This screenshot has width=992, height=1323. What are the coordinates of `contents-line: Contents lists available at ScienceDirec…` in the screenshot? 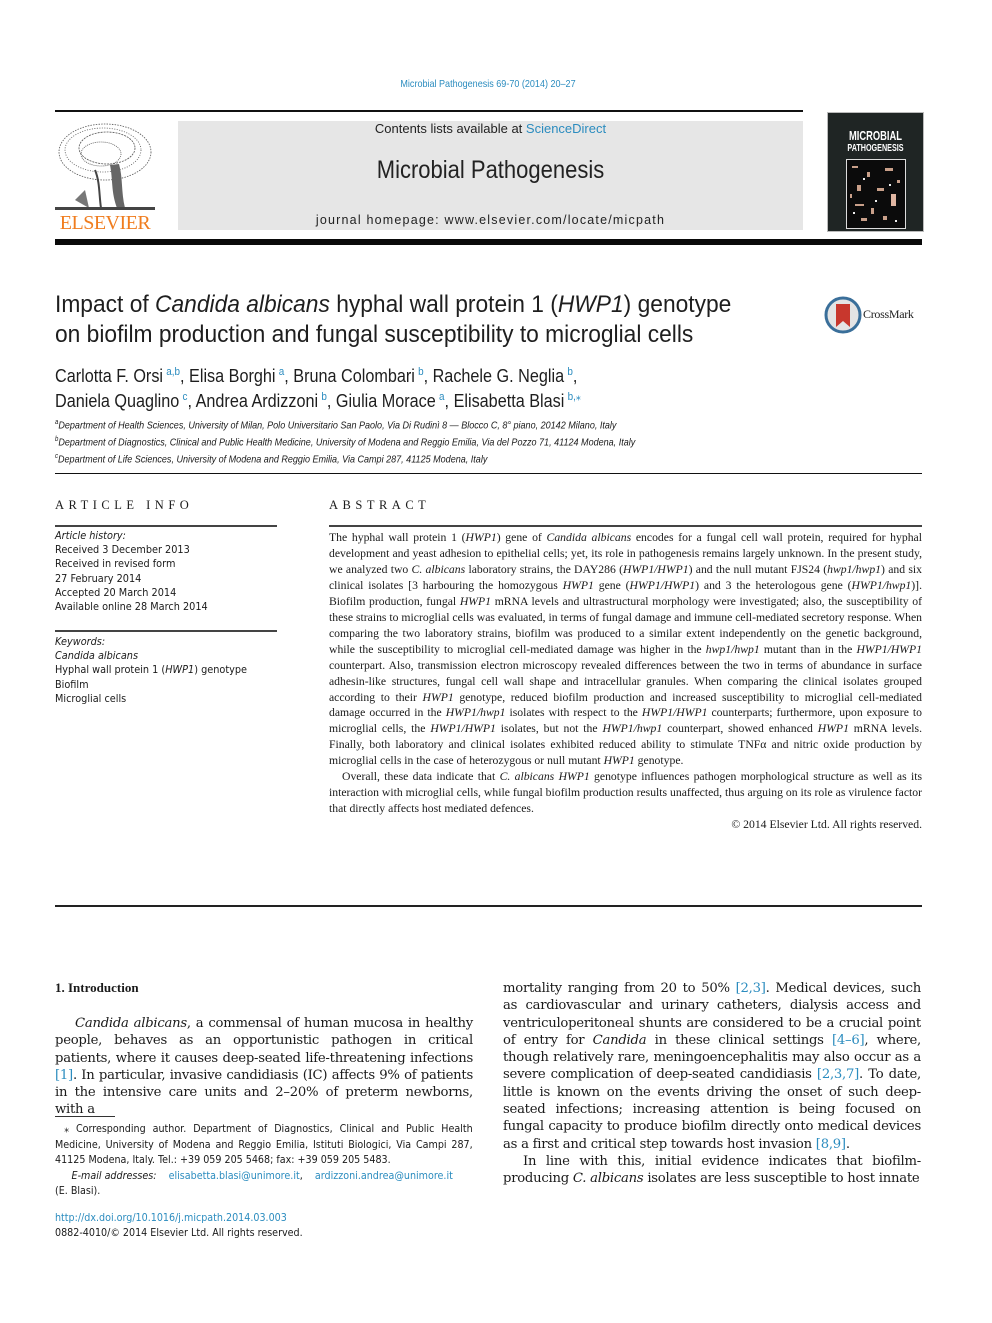 It's located at (490, 128).